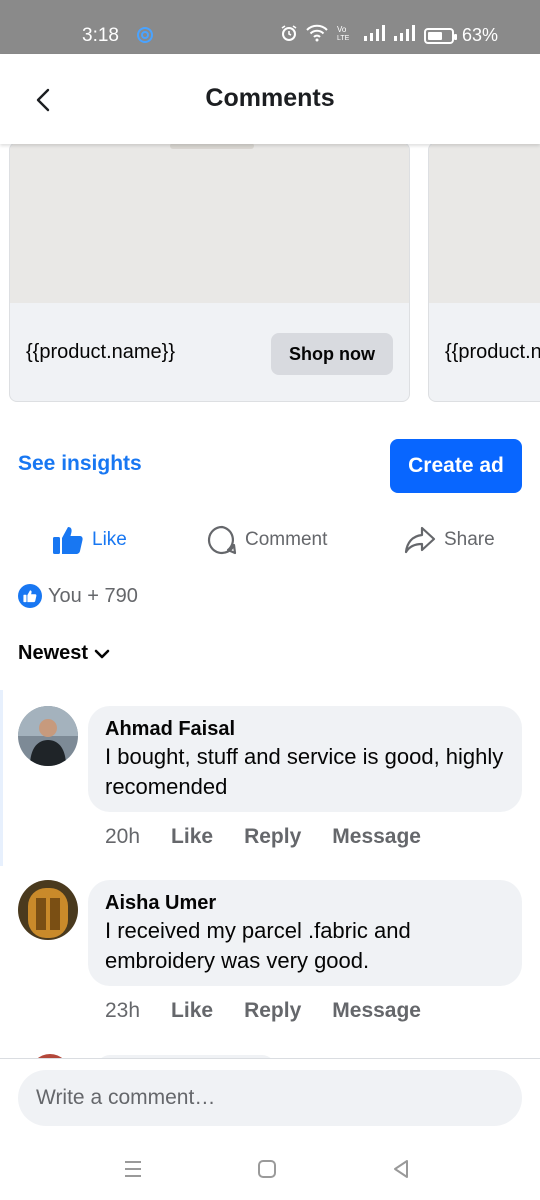 The height and width of the screenshot is (1200, 540). I want to click on sort-dropdown: Newest, so click(64, 653).